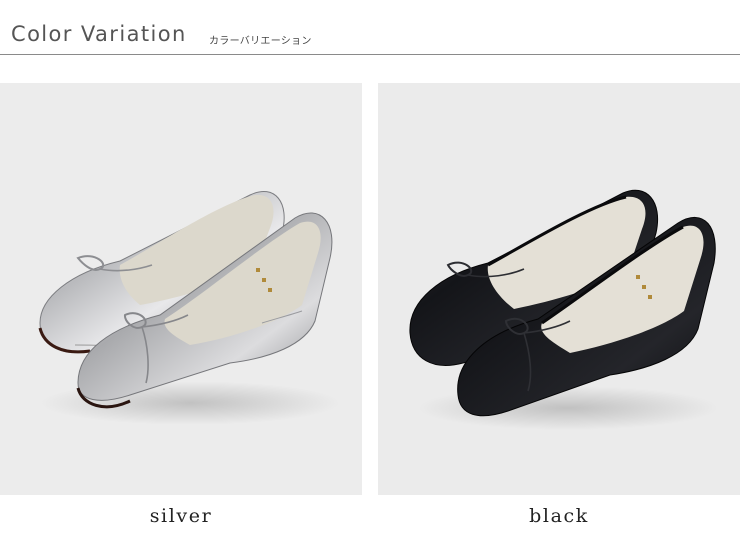 This screenshot has height=535, width=740. I want to click on variant-label-black: black, so click(559, 516).